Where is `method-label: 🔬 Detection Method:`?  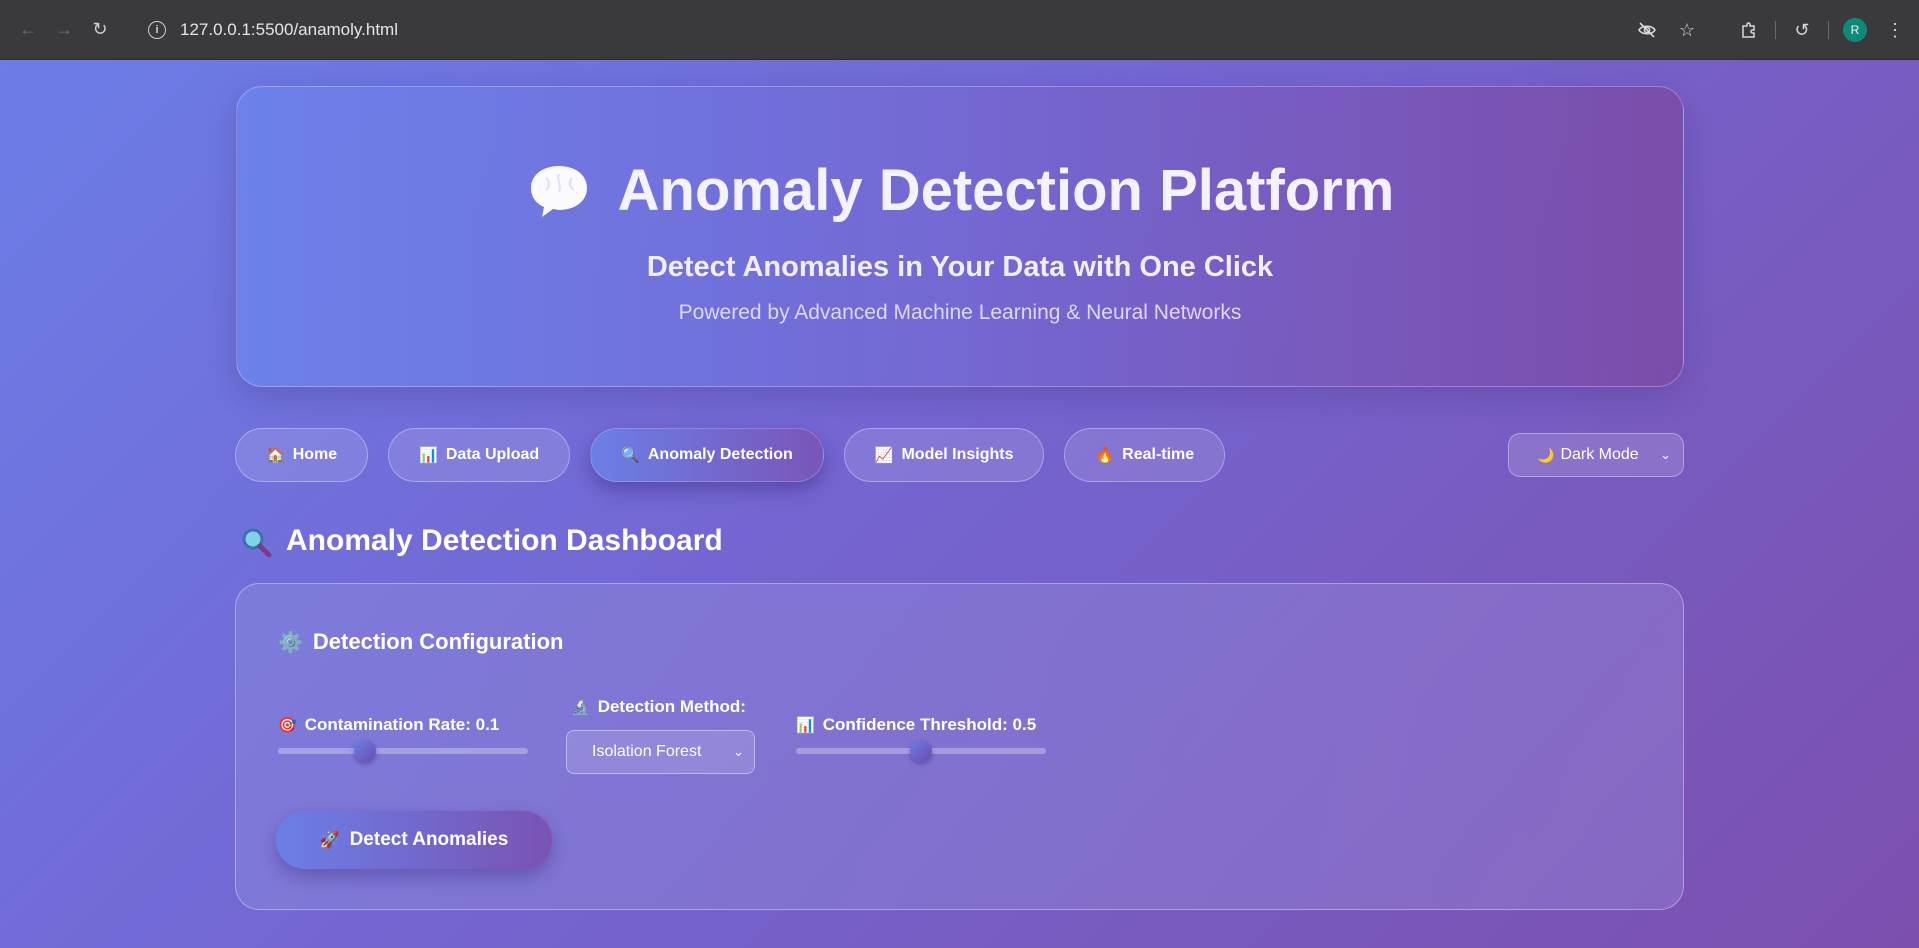
method-label: 🔬 Detection Method: is located at coordinates (658, 707).